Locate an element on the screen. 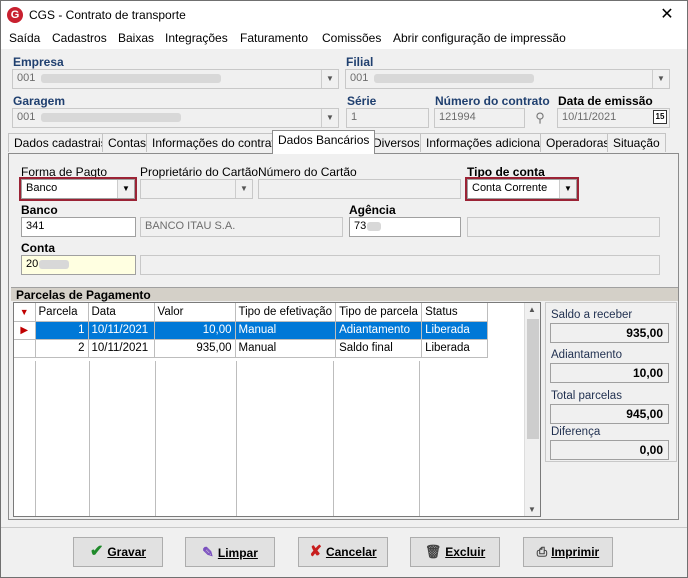 The image size is (688, 578). tab-contas: Contas is located at coordinates (127, 142).